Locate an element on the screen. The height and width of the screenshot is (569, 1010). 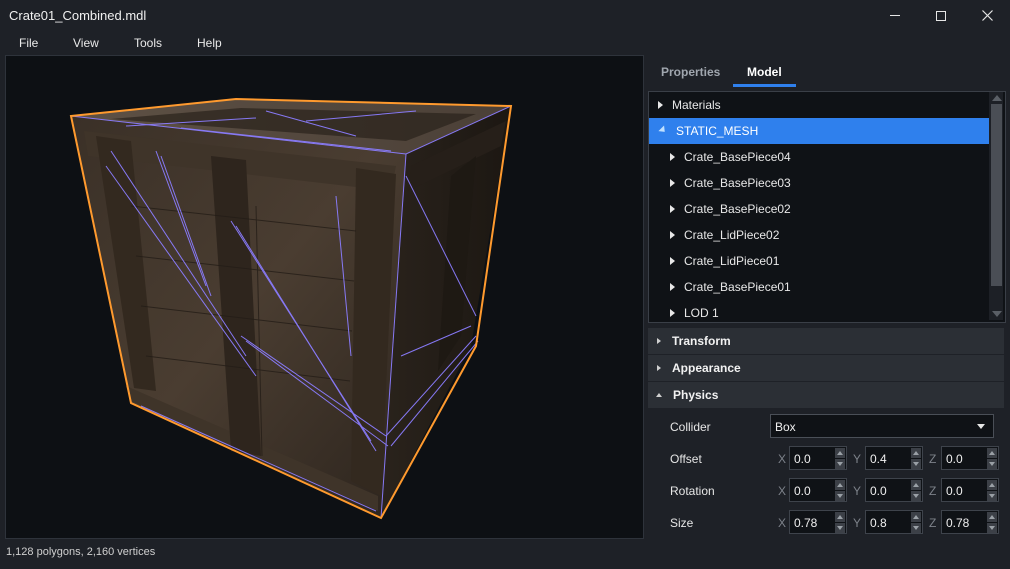
tree-item-crate-basepiece03: Crate_BasePiece03 is located at coordinates (819, 183).